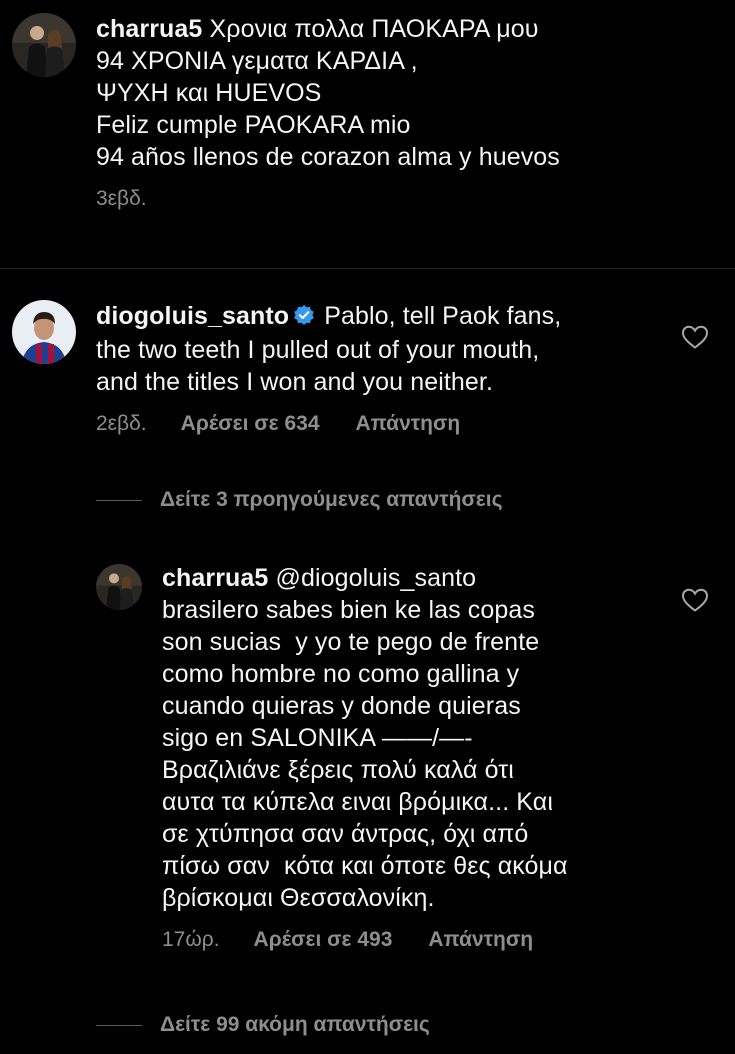 The image size is (735, 1054). I want to click on view-previous-replies-label: Δείτε 3 προηγούμενες απαντήσεις, so click(331, 499).